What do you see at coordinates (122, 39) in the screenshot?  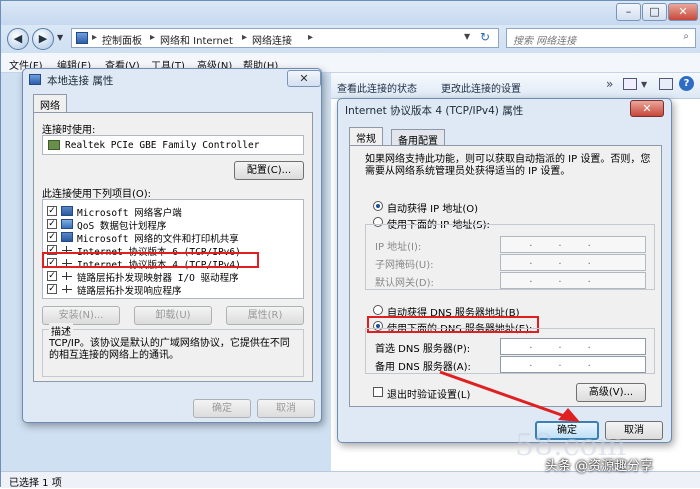 I see `breadcrumb-control-panel: 控制面板` at bounding box center [122, 39].